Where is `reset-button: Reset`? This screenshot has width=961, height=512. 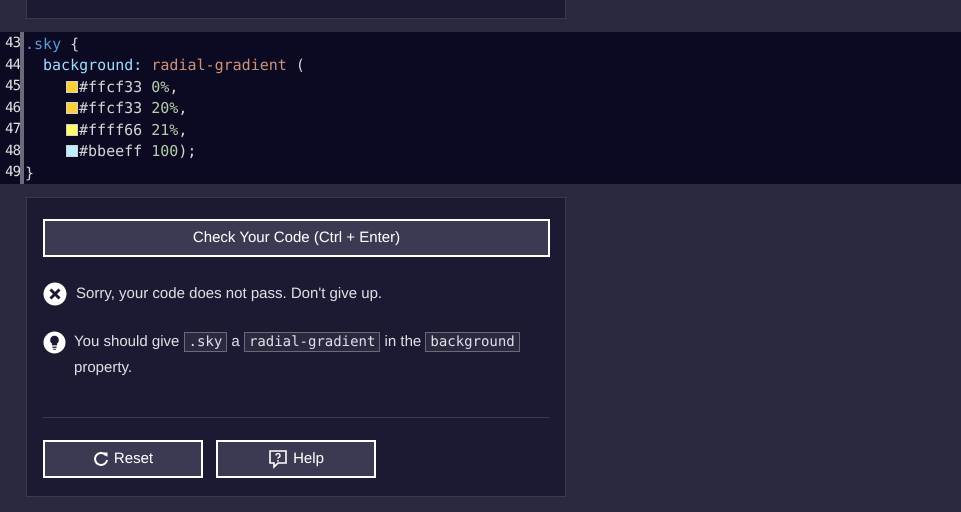
reset-button: Reset is located at coordinates (123, 459).